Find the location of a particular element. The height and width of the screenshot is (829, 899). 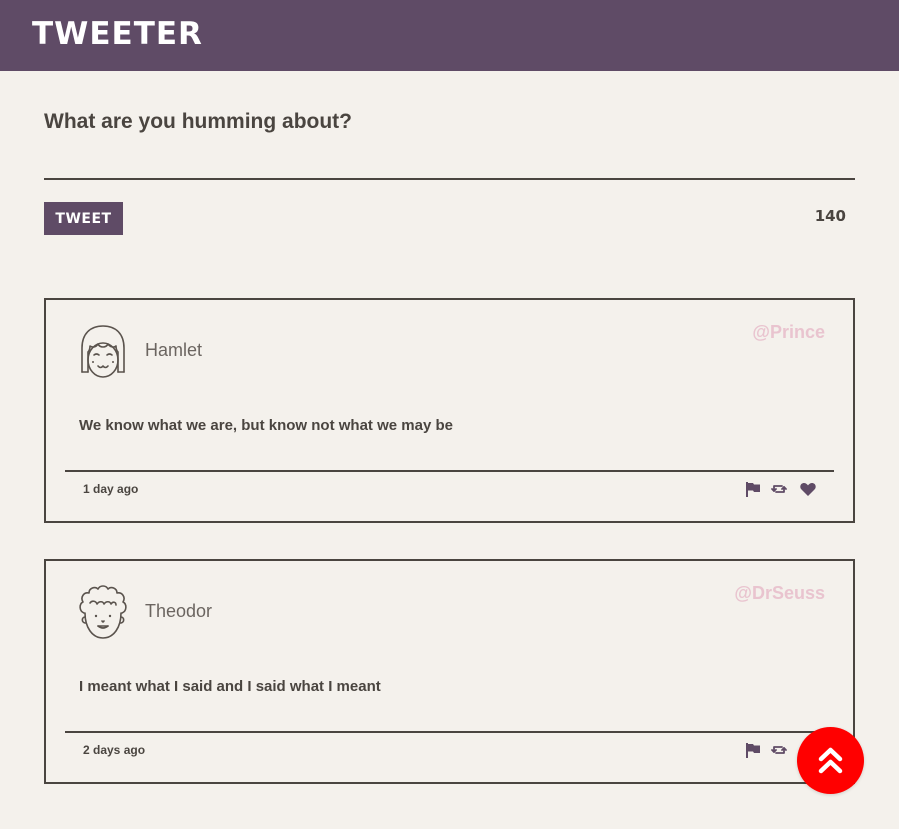

scroll-to-top-button is located at coordinates (830, 760).